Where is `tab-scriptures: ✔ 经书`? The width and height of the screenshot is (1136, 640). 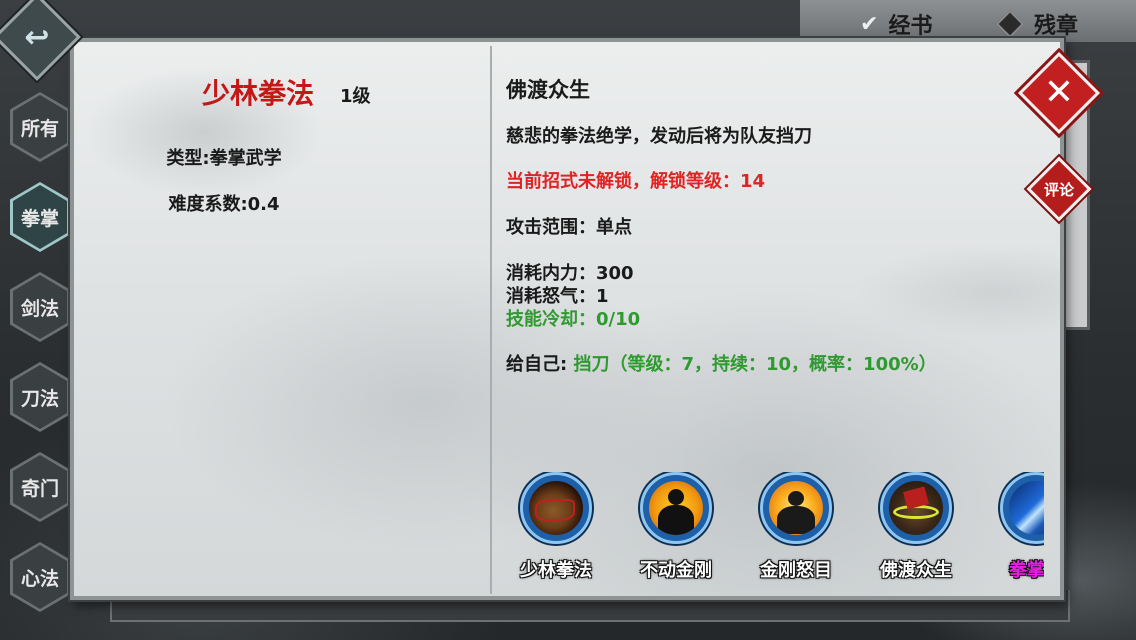
tab-scriptures: ✔ 经书 is located at coordinates (896, 24).